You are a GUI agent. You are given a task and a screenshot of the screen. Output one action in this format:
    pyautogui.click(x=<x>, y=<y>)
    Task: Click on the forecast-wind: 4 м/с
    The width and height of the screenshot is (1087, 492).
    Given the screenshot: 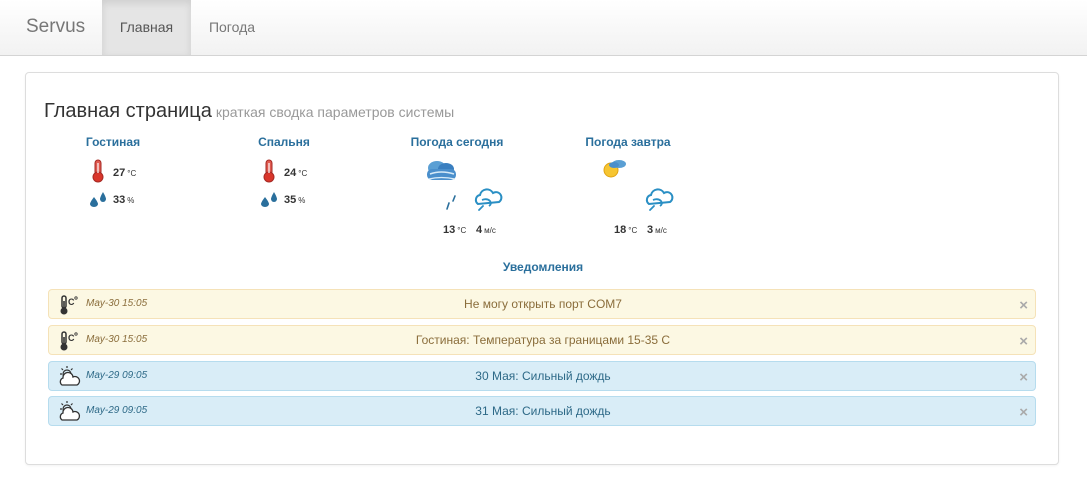 What is the action you would take?
    pyautogui.click(x=486, y=229)
    